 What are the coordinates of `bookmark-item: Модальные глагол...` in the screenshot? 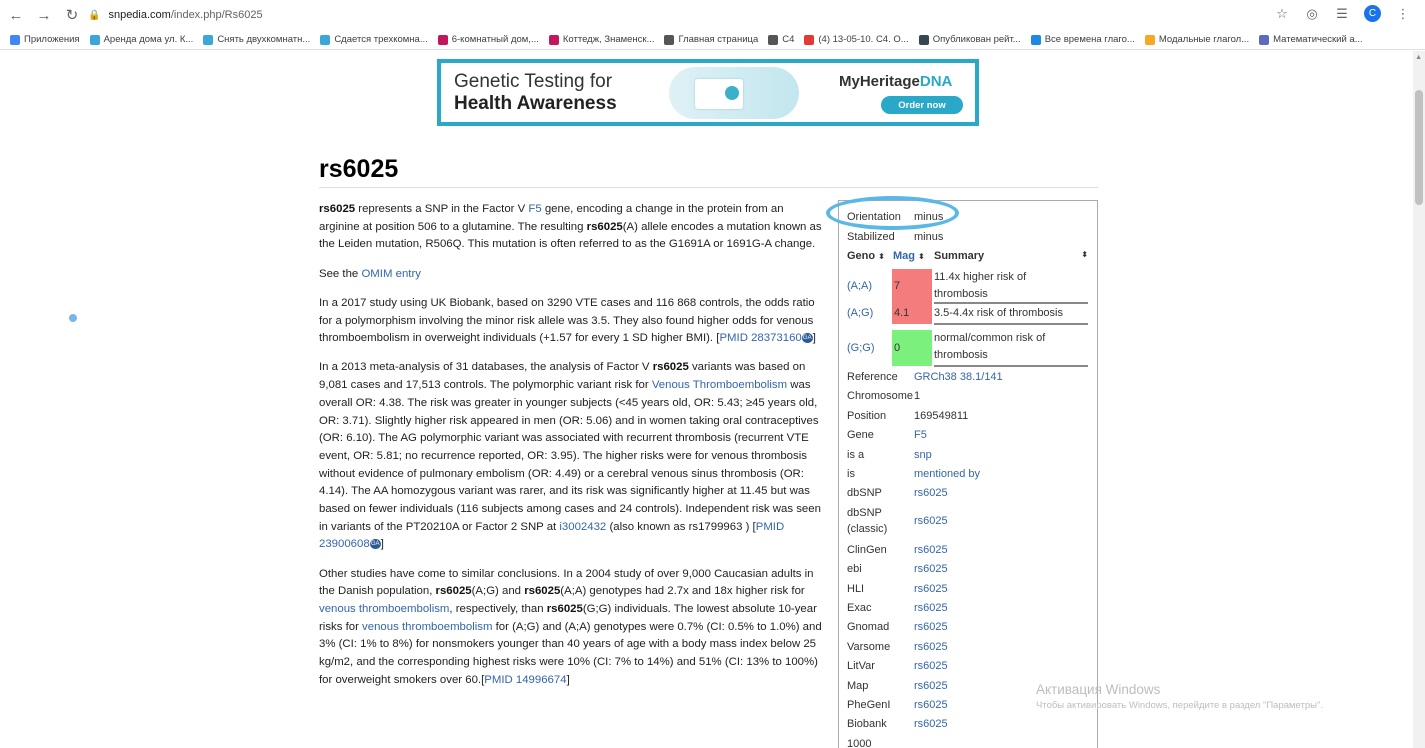 It's located at (1196, 39).